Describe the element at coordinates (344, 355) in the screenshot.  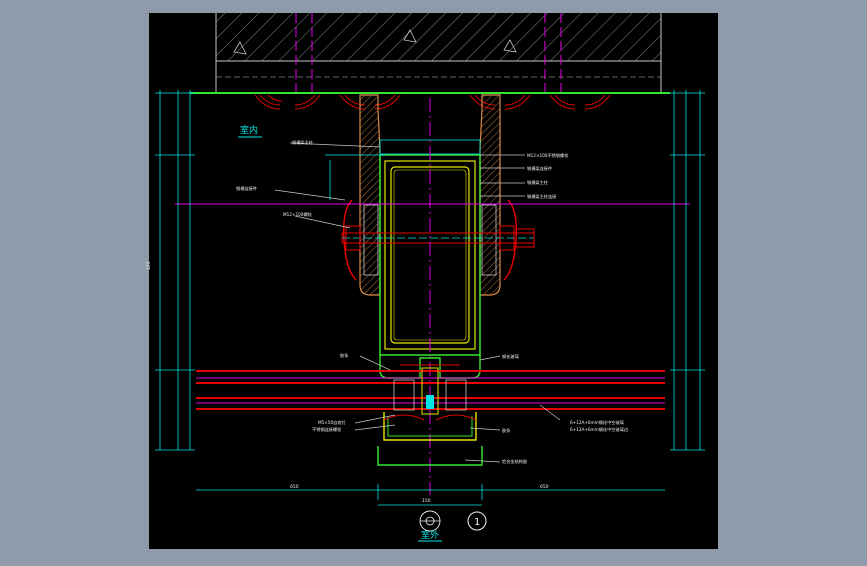
I see `leader-left-4: 胶条` at that location.